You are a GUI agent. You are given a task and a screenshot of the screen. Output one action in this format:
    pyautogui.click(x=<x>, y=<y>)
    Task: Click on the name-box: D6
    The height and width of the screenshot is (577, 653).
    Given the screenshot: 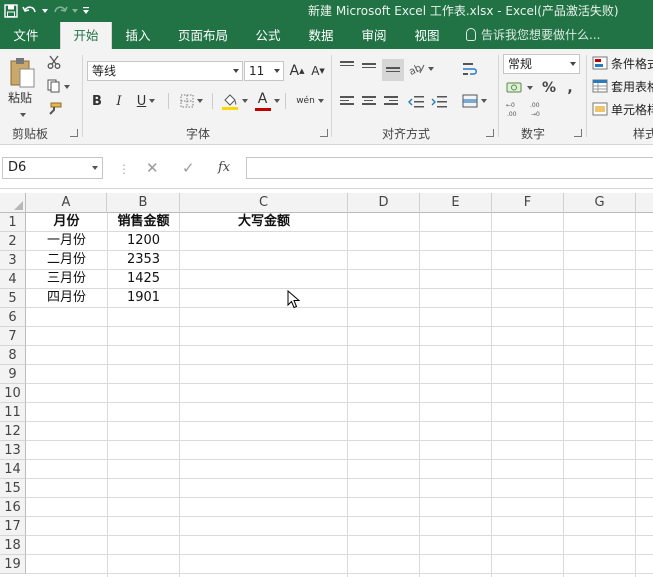 What is the action you would take?
    pyautogui.click(x=52, y=168)
    